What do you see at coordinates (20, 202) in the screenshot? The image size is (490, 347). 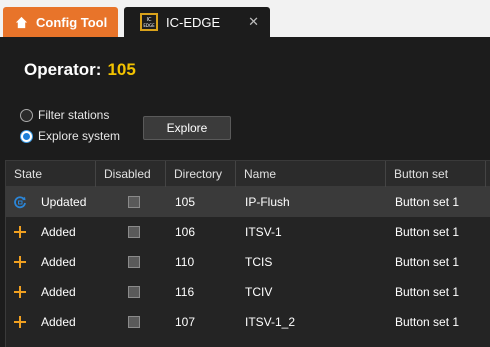 I see `sync-icon` at bounding box center [20, 202].